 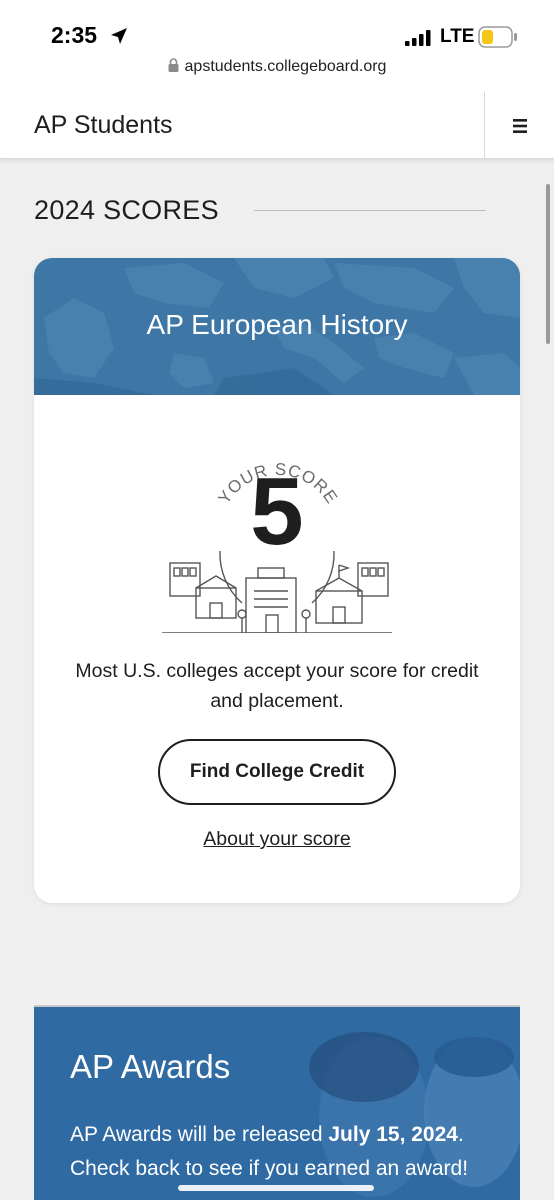 What do you see at coordinates (277, 46) in the screenshot?
I see `status-bar: 2:35 LTE apstudents.collegeboard.org` at bounding box center [277, 46].